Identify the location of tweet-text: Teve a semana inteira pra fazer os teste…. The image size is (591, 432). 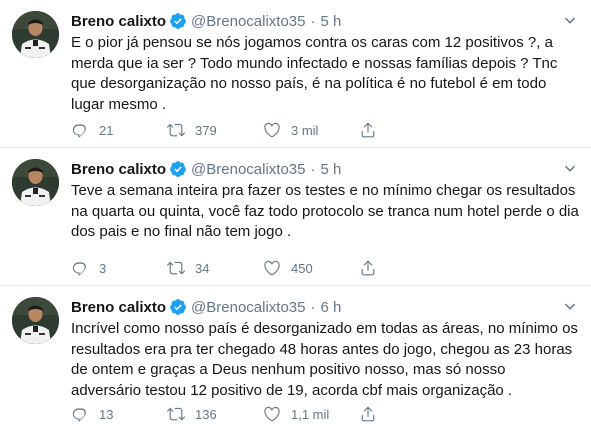
(325, 211).